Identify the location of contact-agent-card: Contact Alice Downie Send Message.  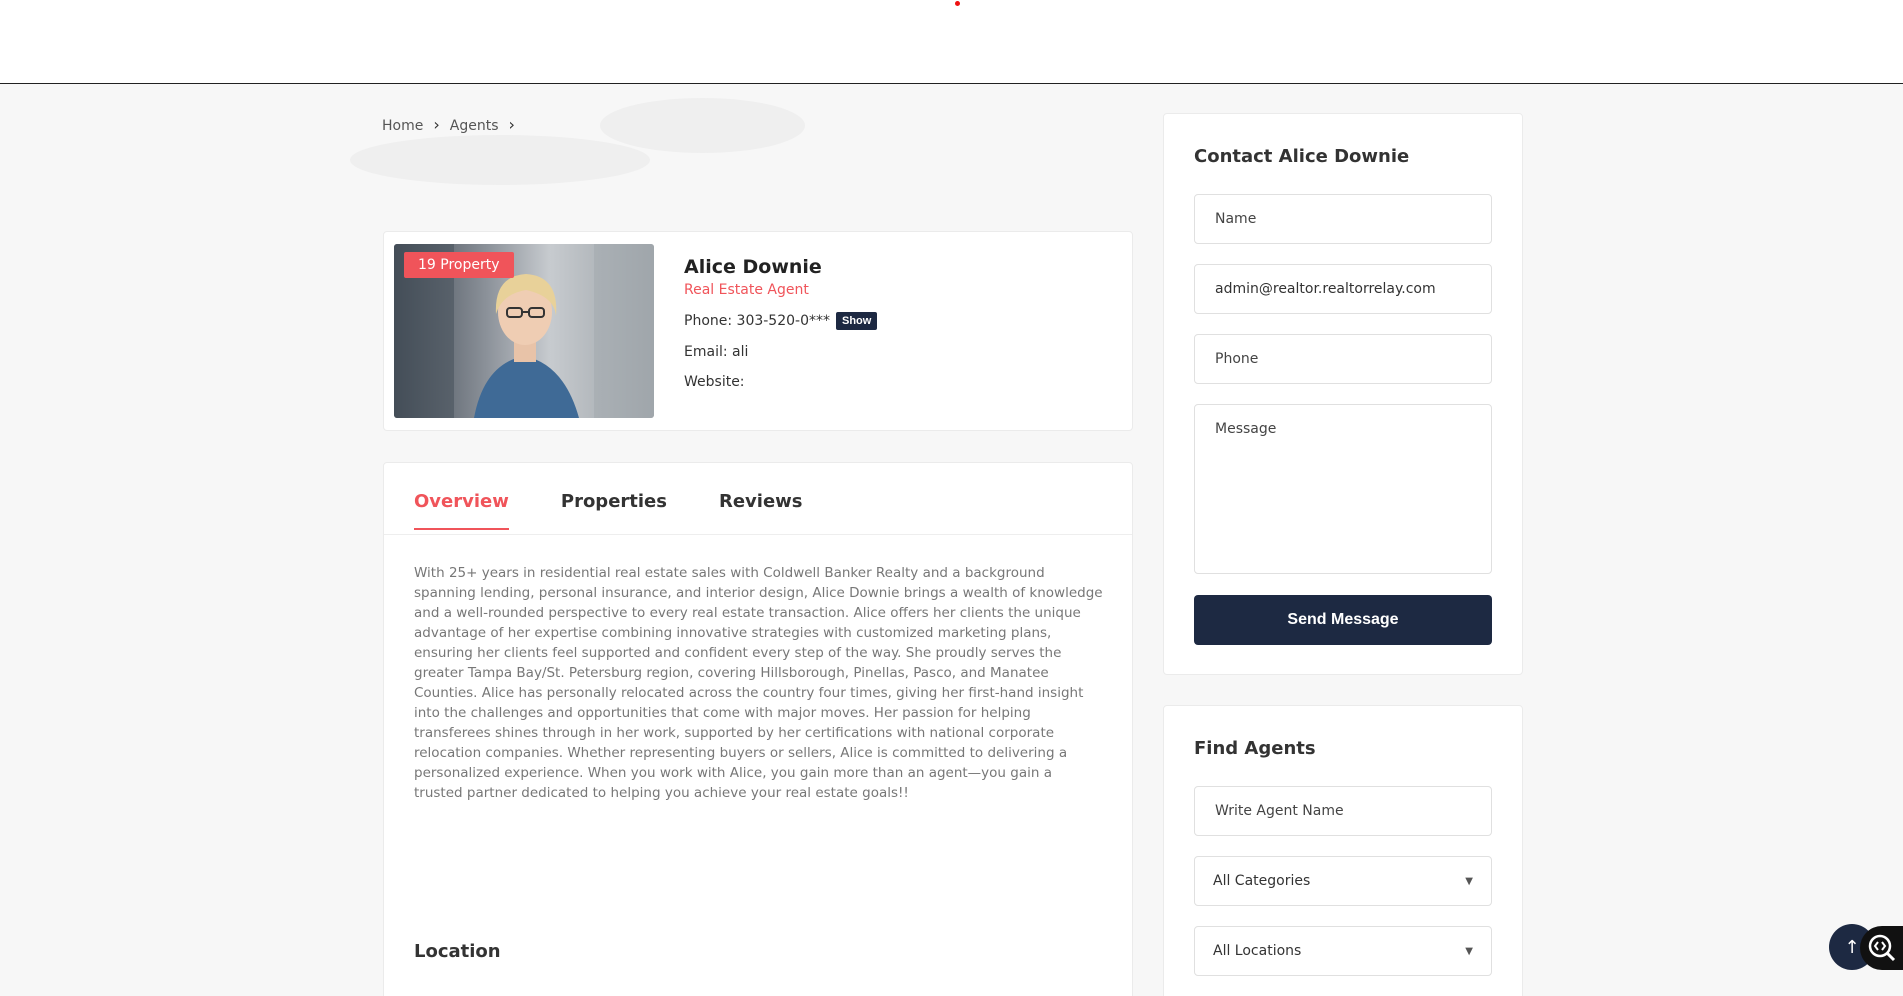
(1343, 394).